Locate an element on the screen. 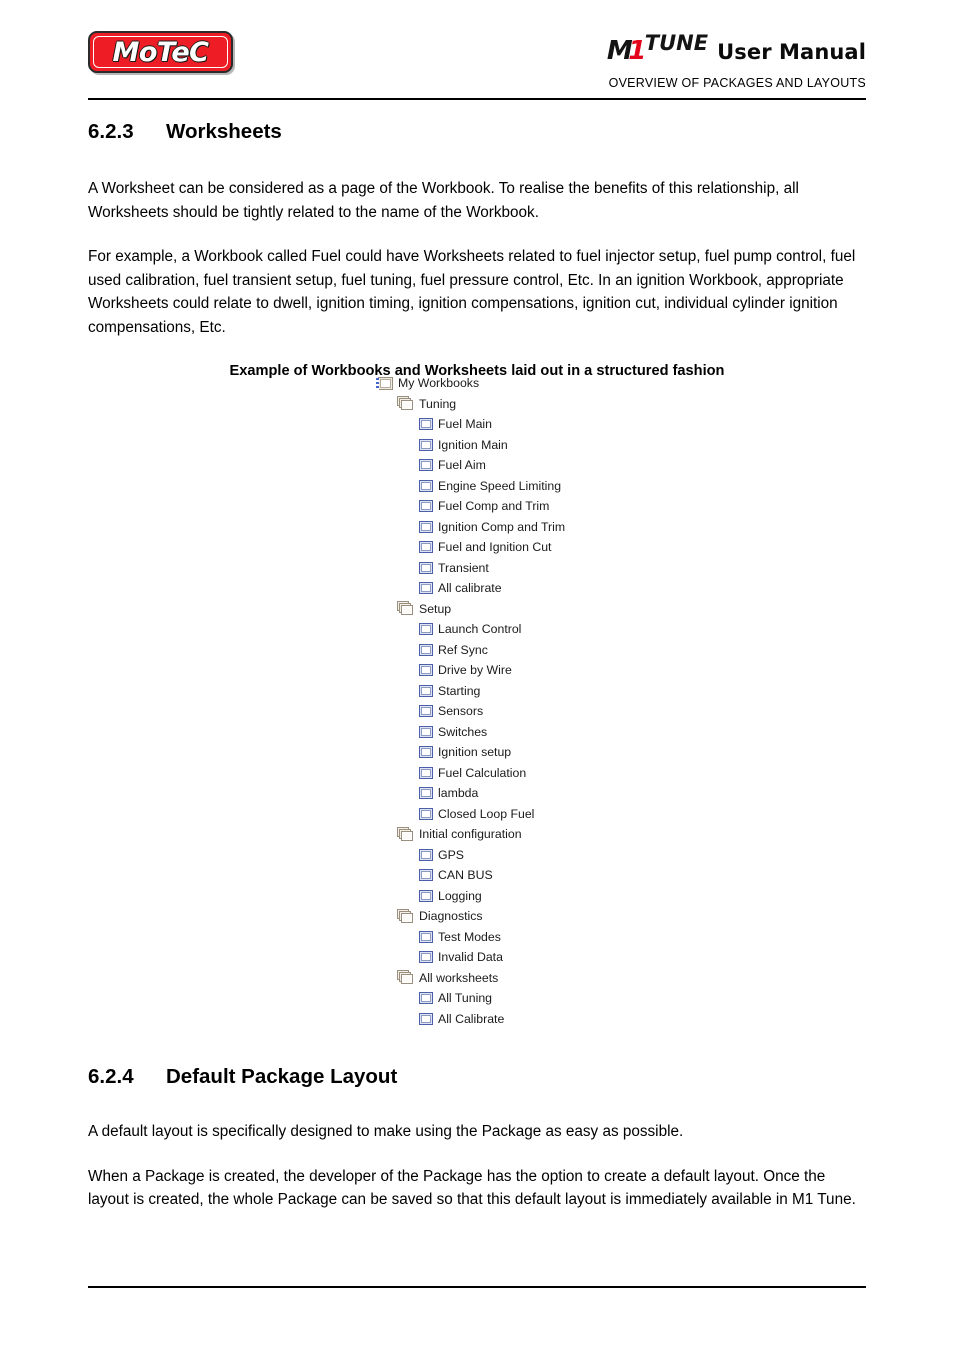 This screenshot has height=1350, width=954. tree-row: Launch Control is located at coordinates (528, 629).